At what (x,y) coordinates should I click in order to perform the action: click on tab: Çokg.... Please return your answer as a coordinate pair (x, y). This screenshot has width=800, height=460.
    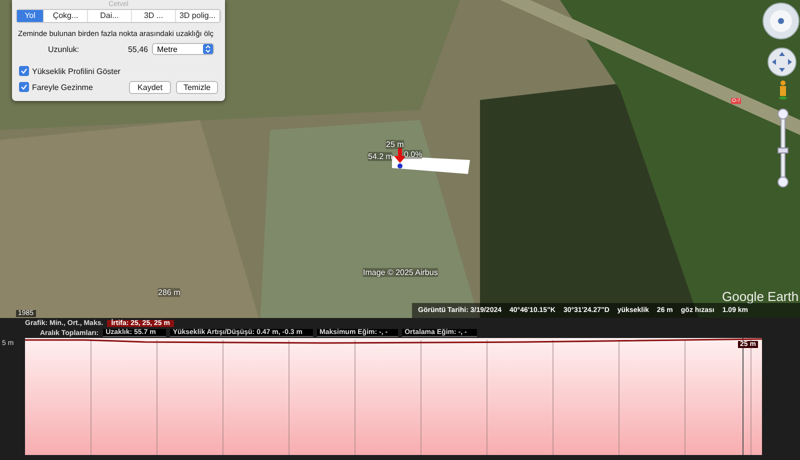
    Looking at the image, I should click on (66, 16).